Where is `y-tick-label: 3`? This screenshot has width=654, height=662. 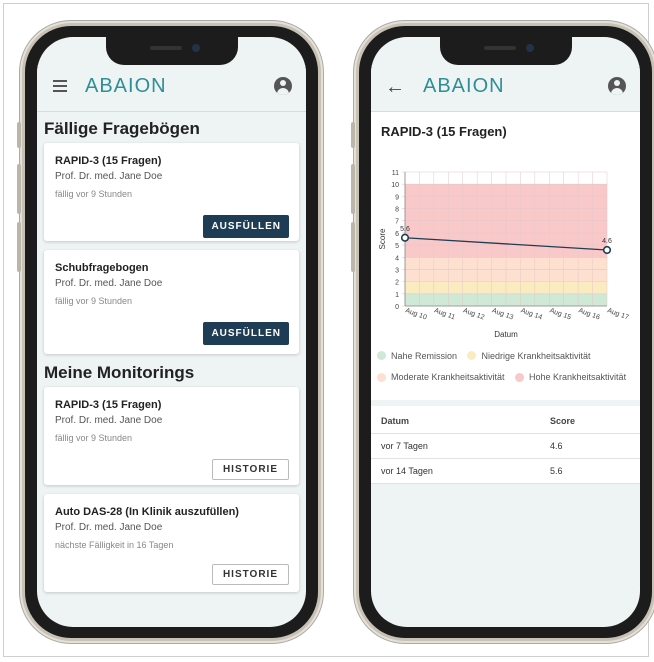
y-tick-label: 3 is located at coordinates (397, 270).